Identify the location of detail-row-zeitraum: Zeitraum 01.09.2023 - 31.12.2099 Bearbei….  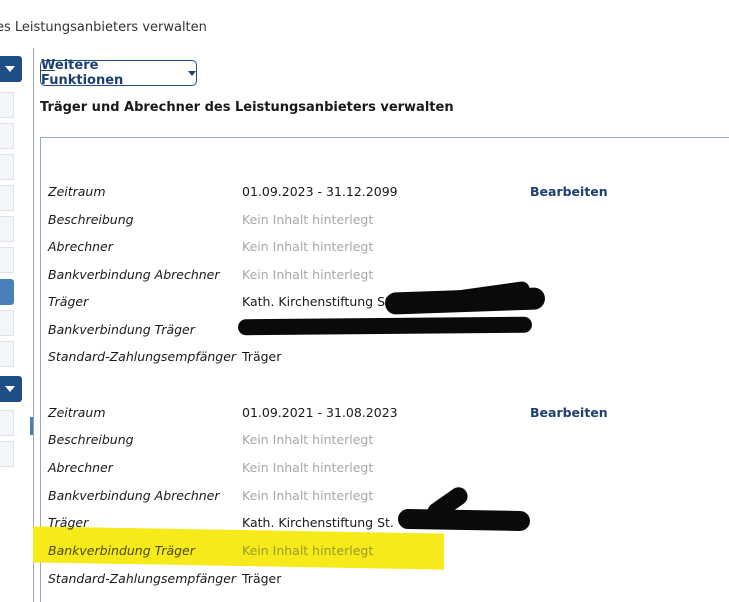
(348, 194).